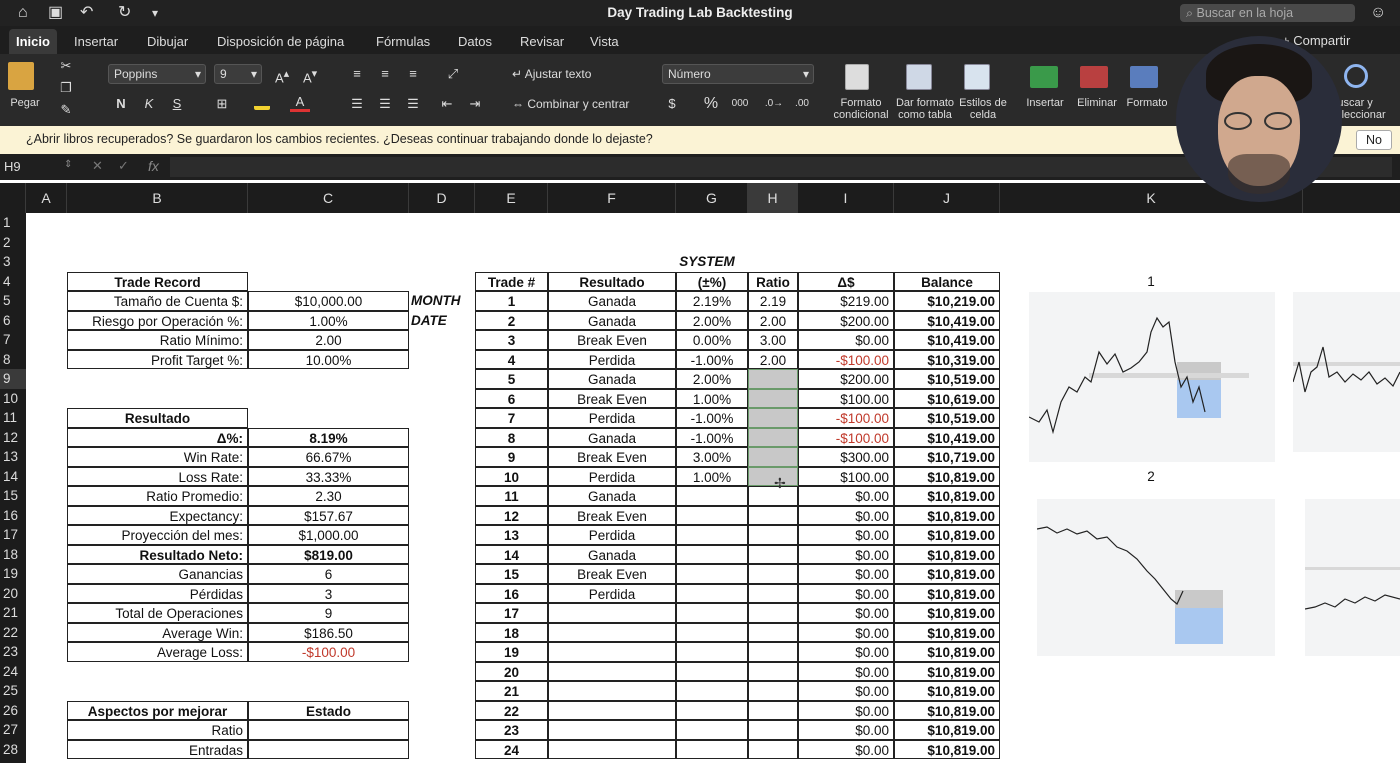 Image resolution: width=1400 pixels, height=763 pixels. What do you see at coordinates (13, 360) in the screenshot?
I see `row-header: 8` at bounding box center [13, 360].